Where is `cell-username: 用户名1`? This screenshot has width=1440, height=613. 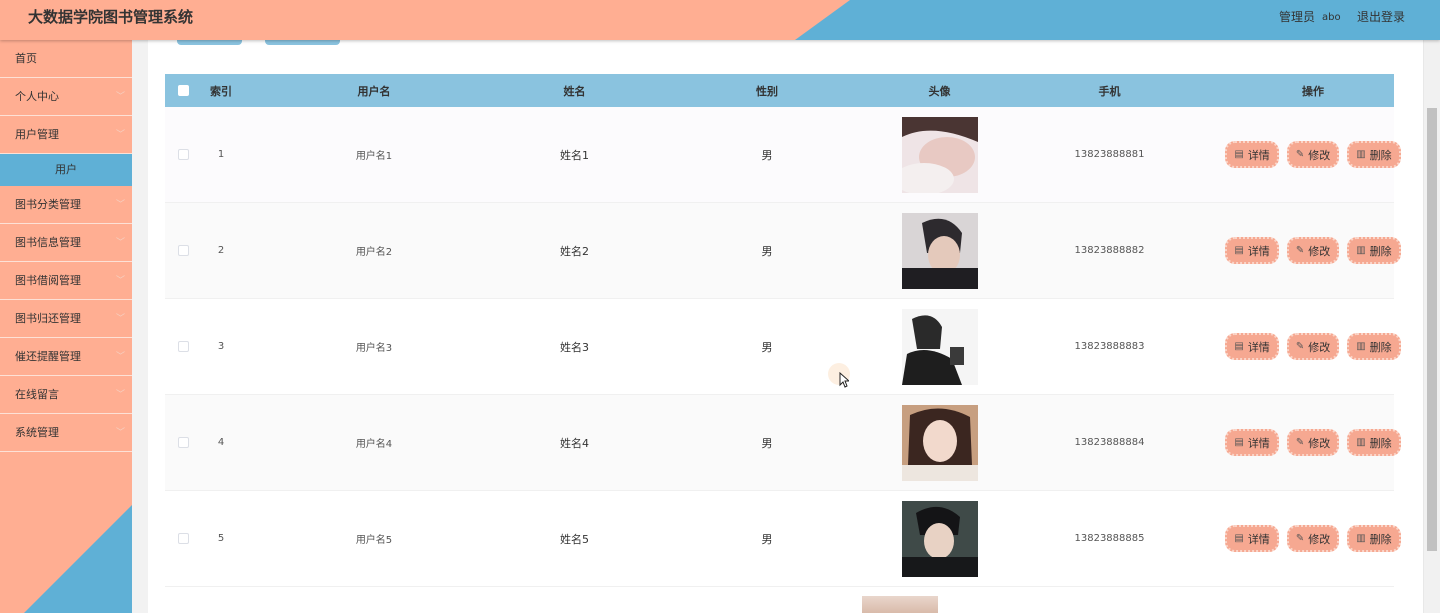 cell-username: 用户名1 is located at coordinates (374, 156).